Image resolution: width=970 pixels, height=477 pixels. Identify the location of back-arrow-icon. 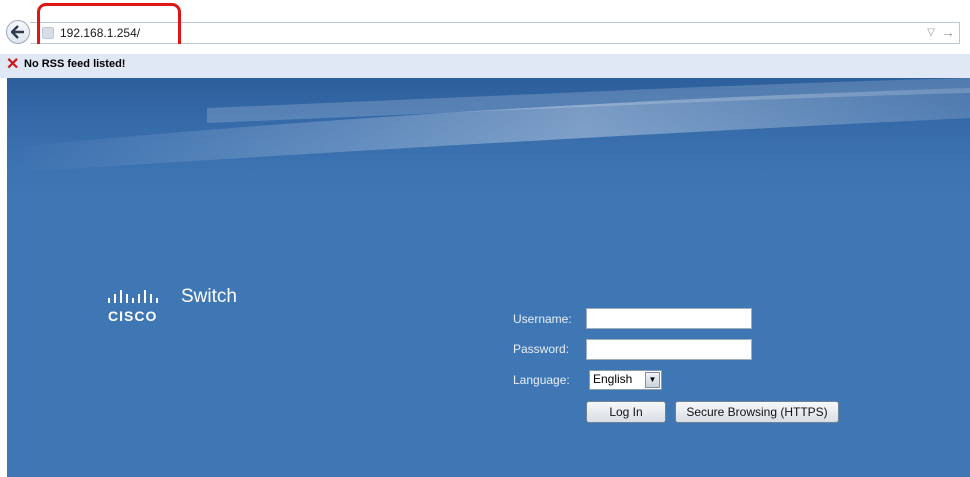
(17, 32).